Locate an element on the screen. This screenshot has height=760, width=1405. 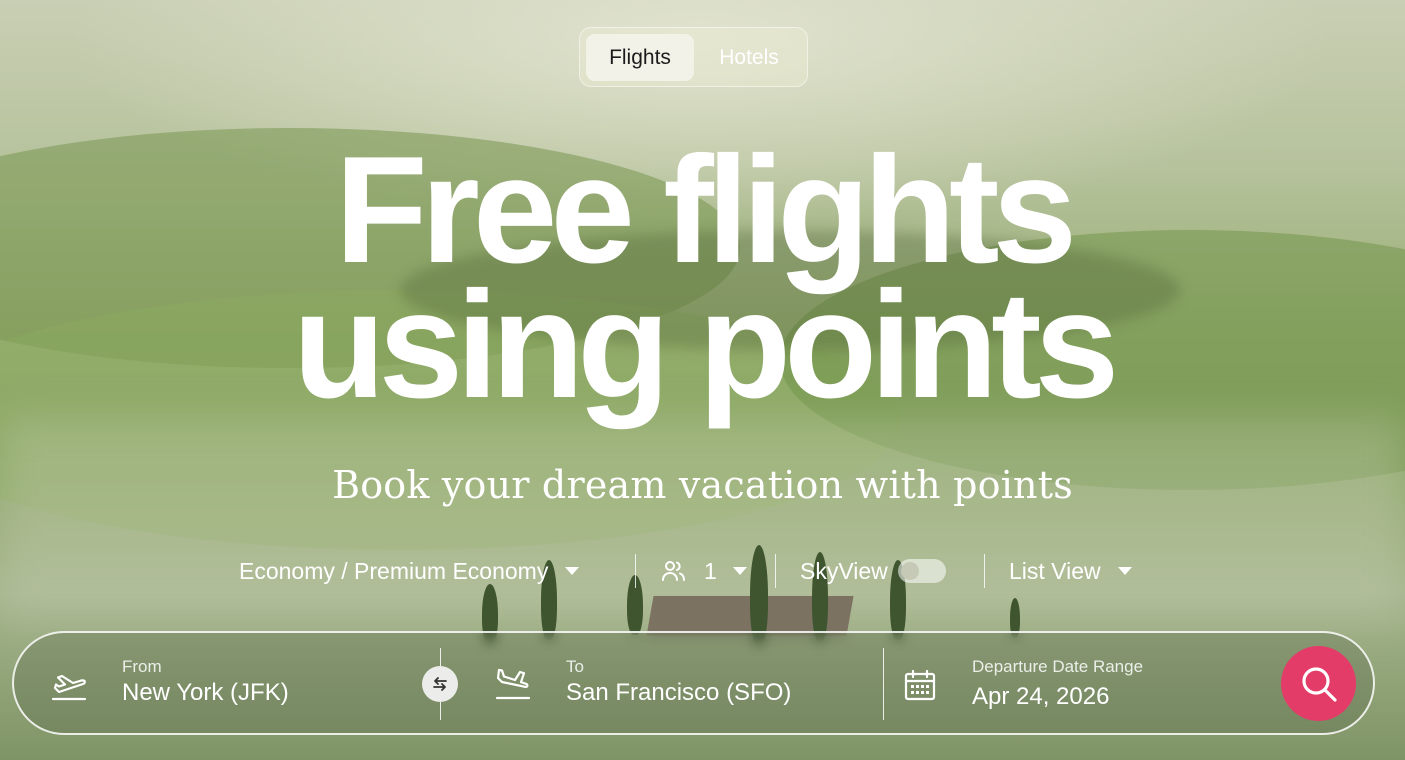
plane-landing-icon is located at coordinates (513, 686).